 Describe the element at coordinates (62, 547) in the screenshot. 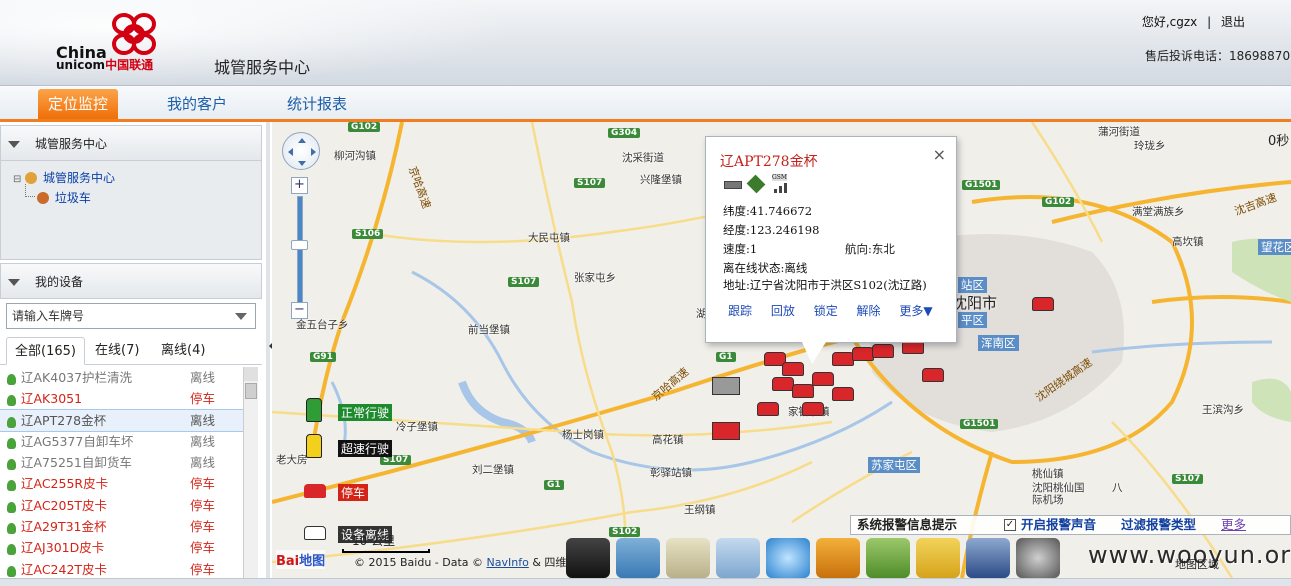

I see `device-name: 辽AJ301D皮卡` at that location.